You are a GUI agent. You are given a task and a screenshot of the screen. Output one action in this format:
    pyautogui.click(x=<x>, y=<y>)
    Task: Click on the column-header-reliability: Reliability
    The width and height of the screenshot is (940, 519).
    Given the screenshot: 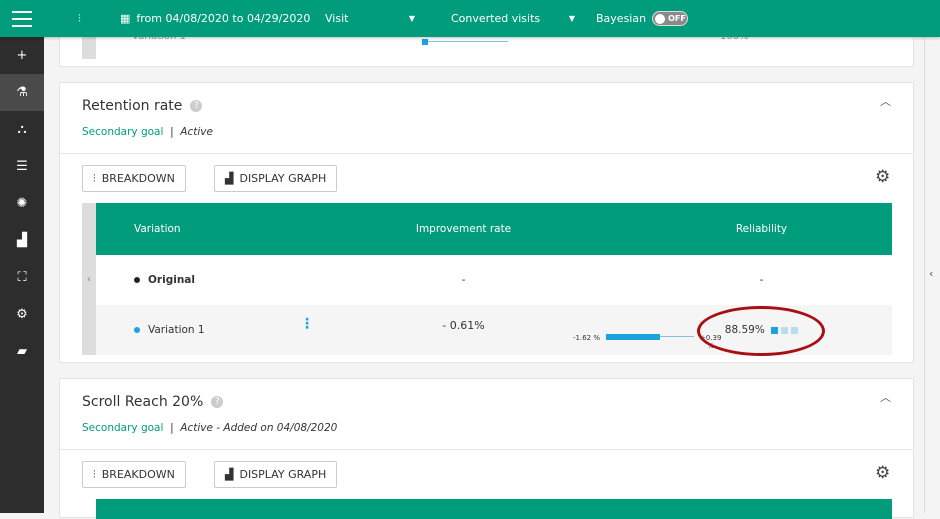 What is the action you would take?
    pyautogui.click(x=761, y=229)
    